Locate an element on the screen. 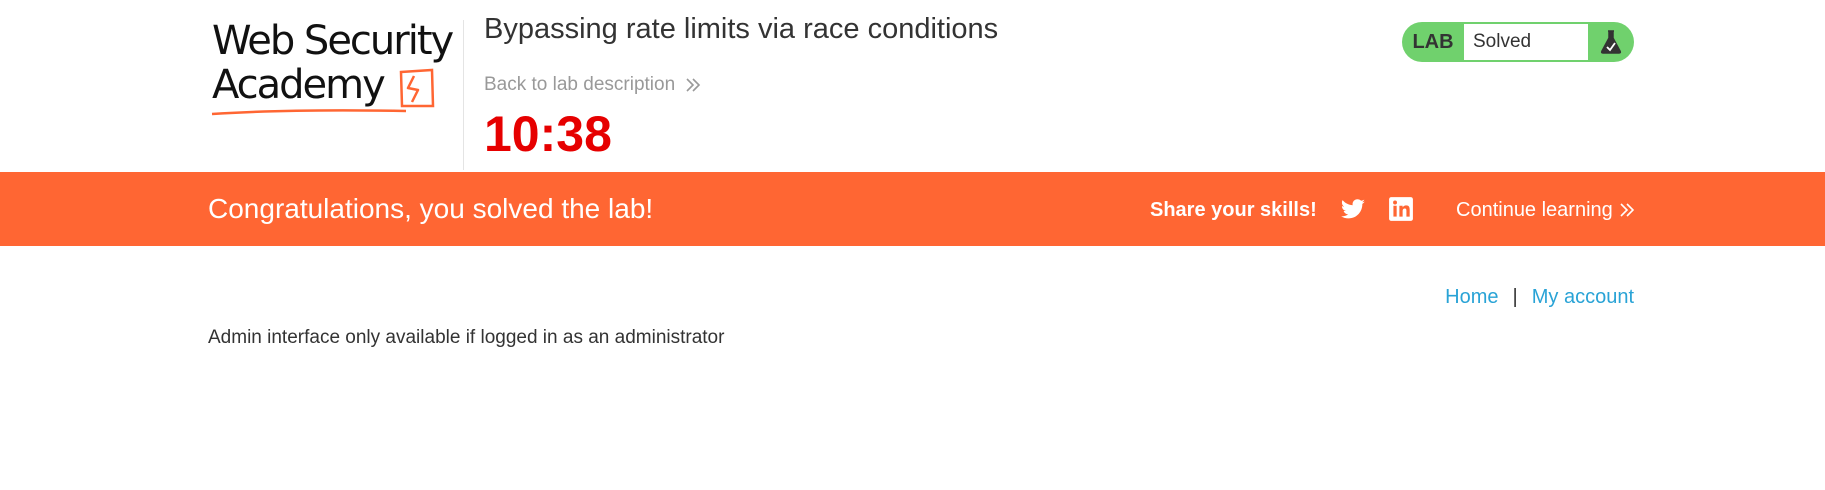 The width and height of the screenshot is (1825, 490). twitter-icon is located at coordinates (1353, 209).